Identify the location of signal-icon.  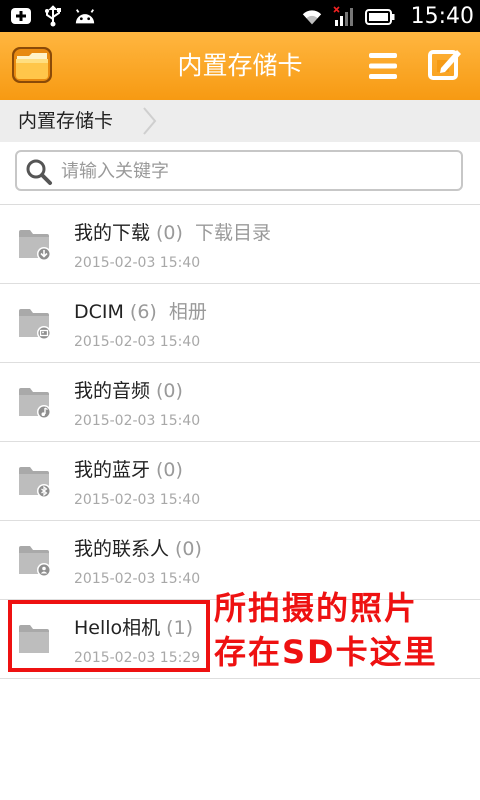
(344, 16).